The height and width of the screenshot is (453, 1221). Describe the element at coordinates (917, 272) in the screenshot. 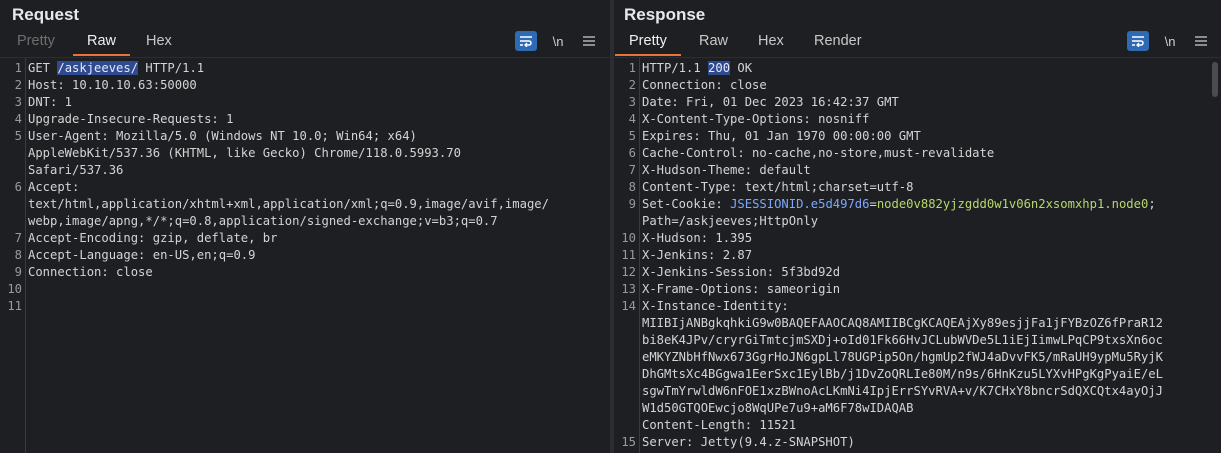

I see `code-line: 12 X-Jenkins-Session: 5f3bd92d` at that location.